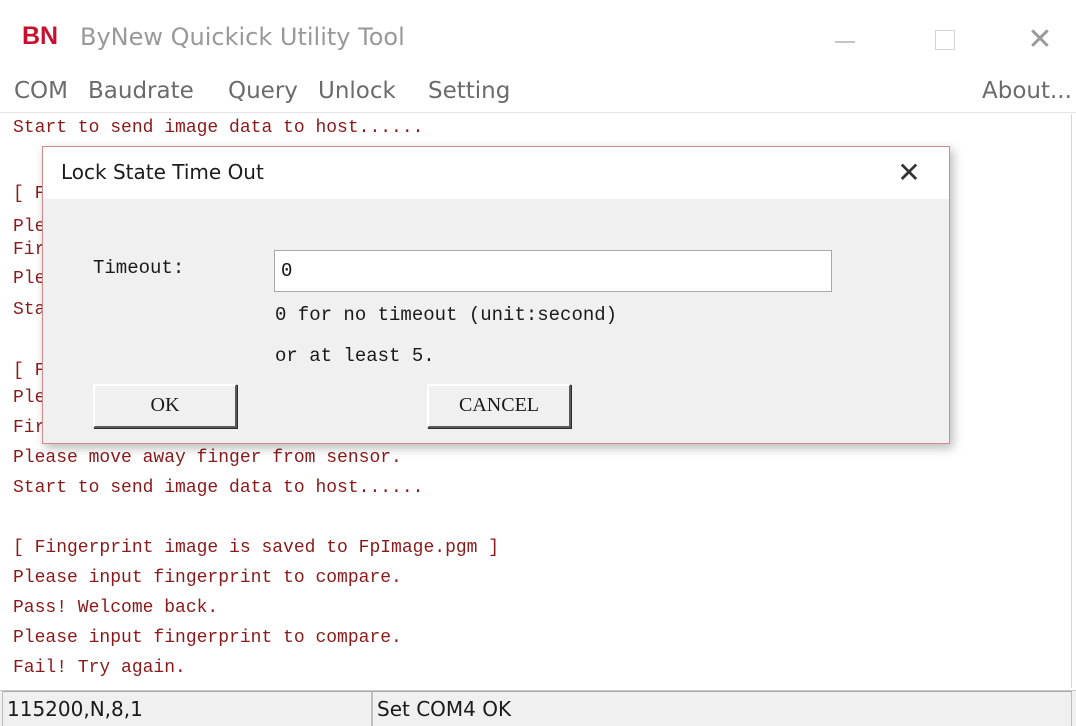  I want to click on app-logo: BN, so click(40, 36).